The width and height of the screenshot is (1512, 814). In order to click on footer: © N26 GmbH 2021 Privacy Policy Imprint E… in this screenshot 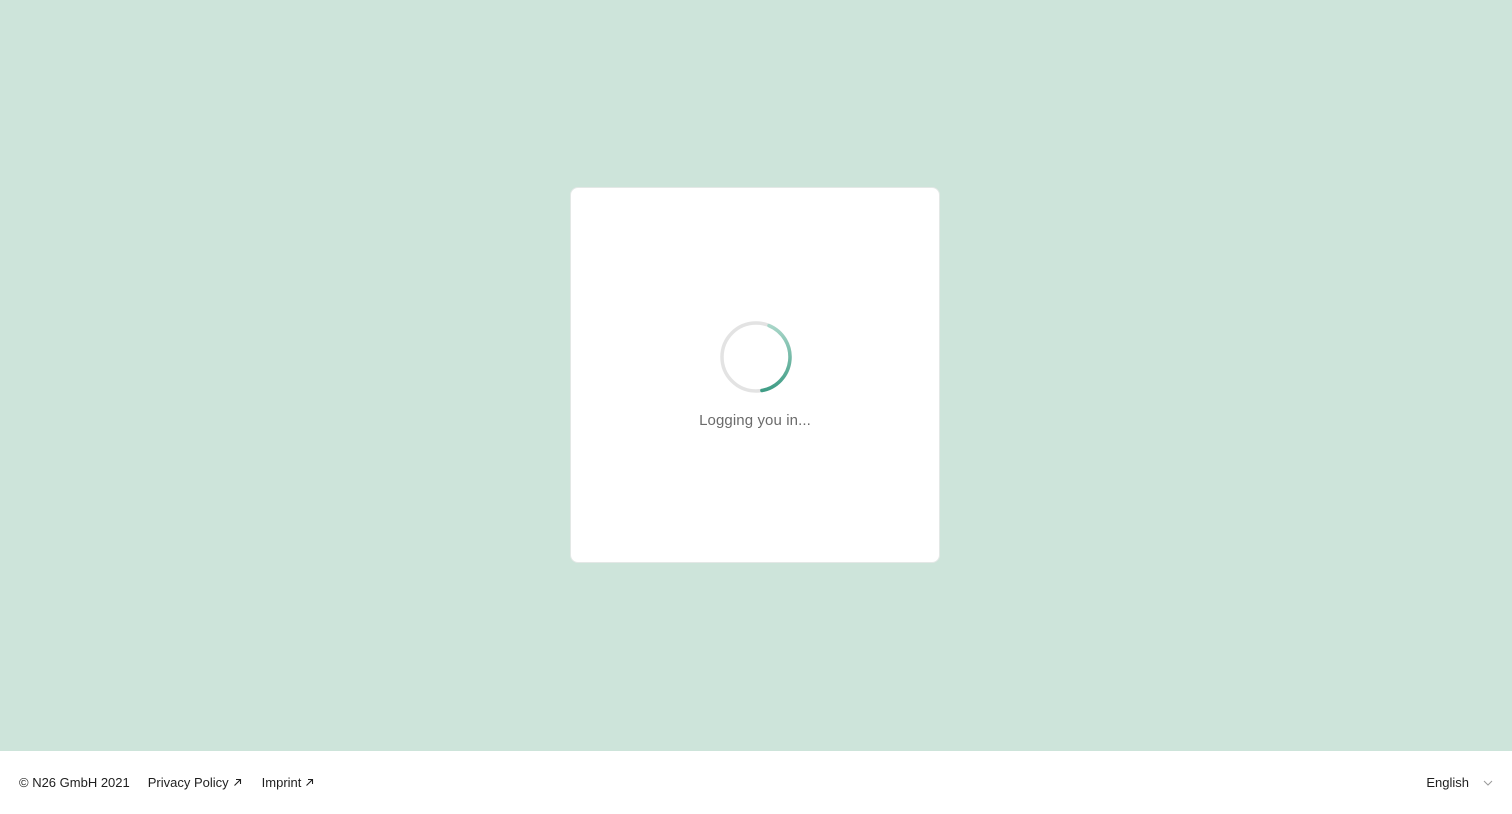, I will do `click(756, 782)`.